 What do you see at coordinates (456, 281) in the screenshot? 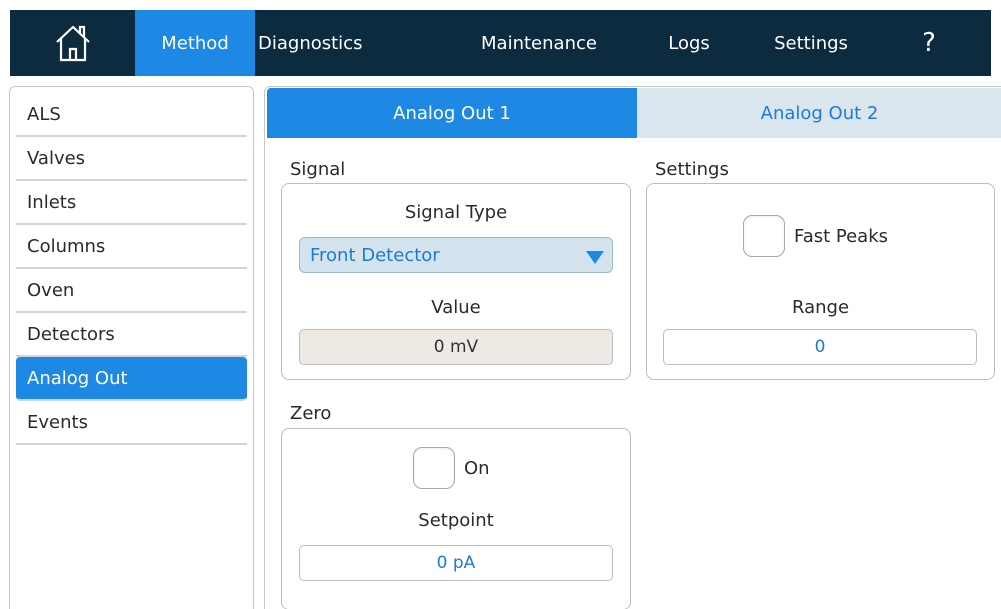
I see `signal-group: Signal Type Front Detector Value 0 mV` at bounding box center [456, 281].